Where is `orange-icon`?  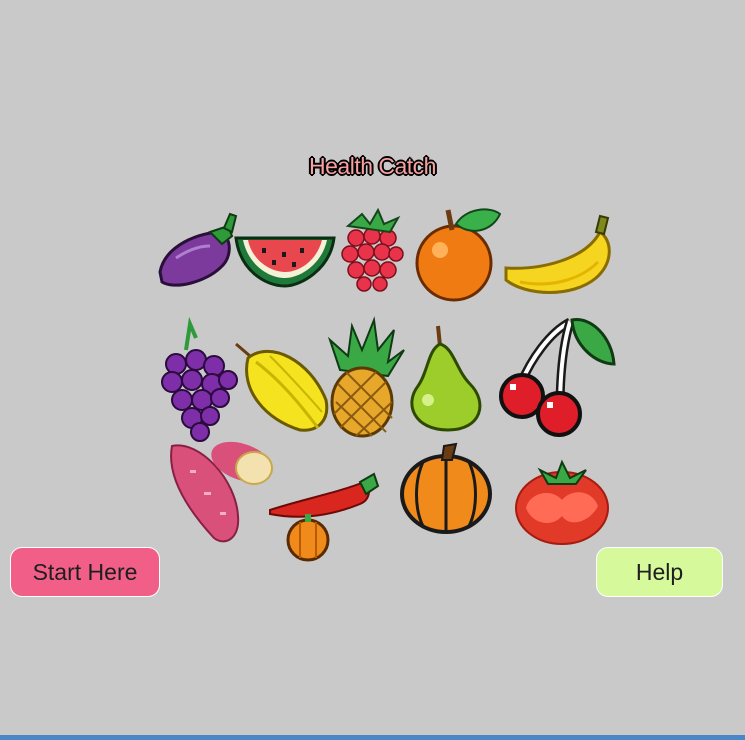
orange-icon is located at coordinates (458, 255).